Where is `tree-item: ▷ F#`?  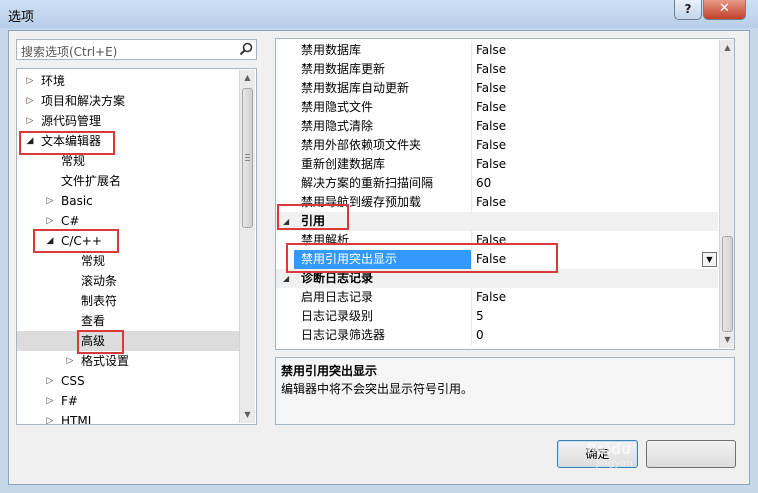
tree-item: ▷ F# is located at coordinates (128, 401).